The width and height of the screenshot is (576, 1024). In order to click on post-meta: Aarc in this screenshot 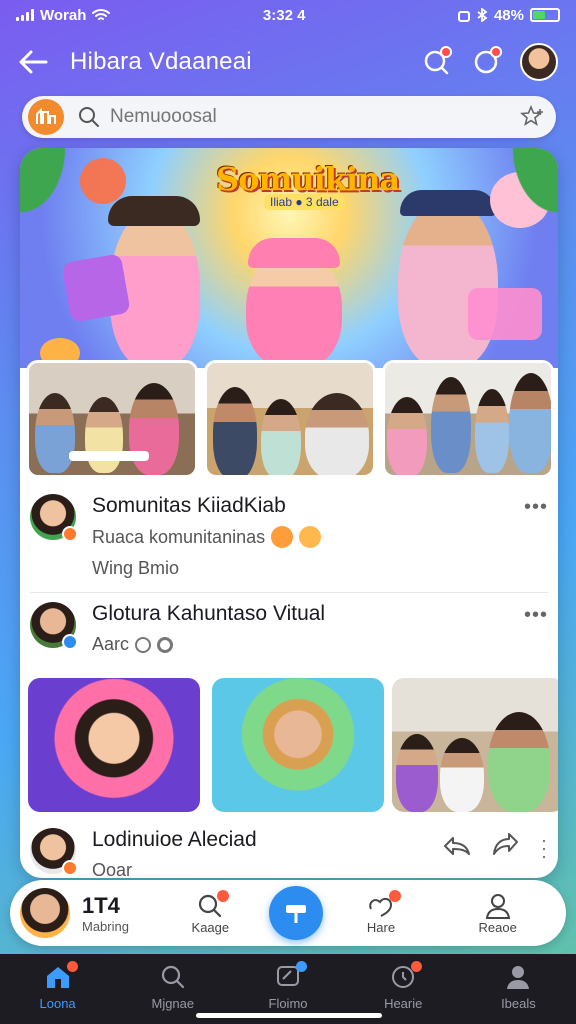, I will do `click(111, 644)`.